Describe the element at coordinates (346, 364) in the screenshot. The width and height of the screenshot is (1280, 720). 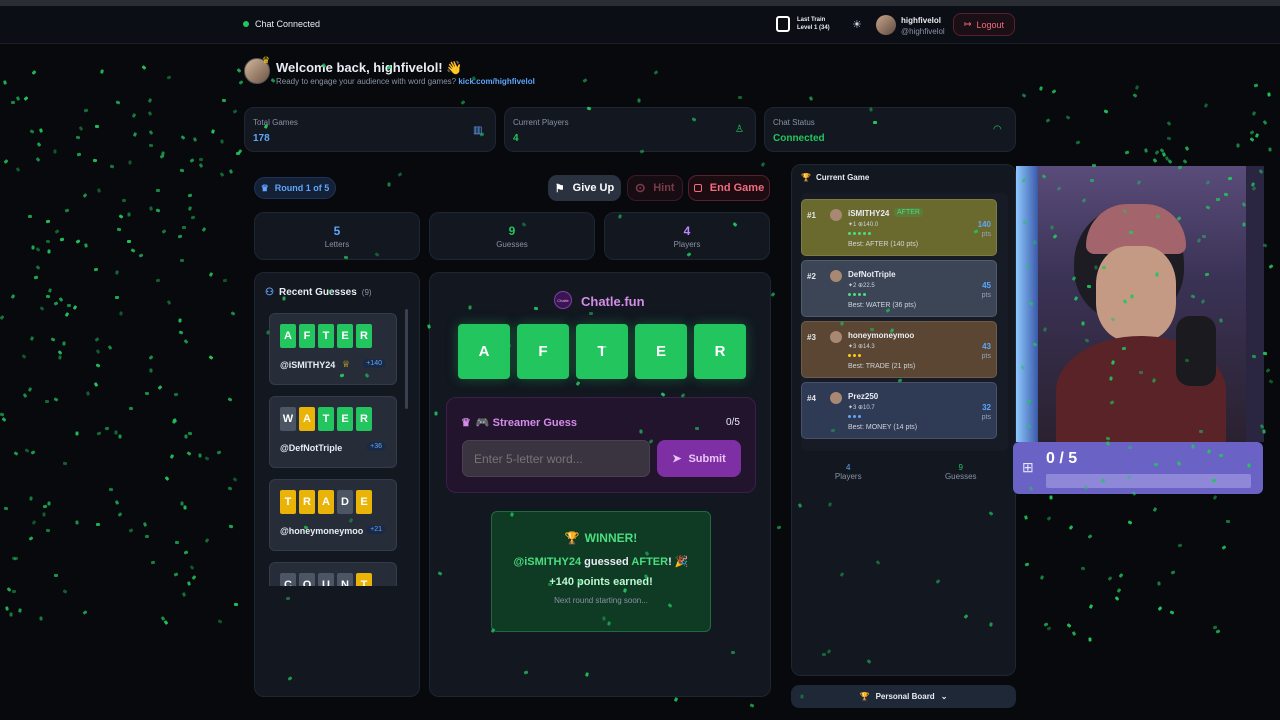
I see `trophy-icon: ♕` at that location.